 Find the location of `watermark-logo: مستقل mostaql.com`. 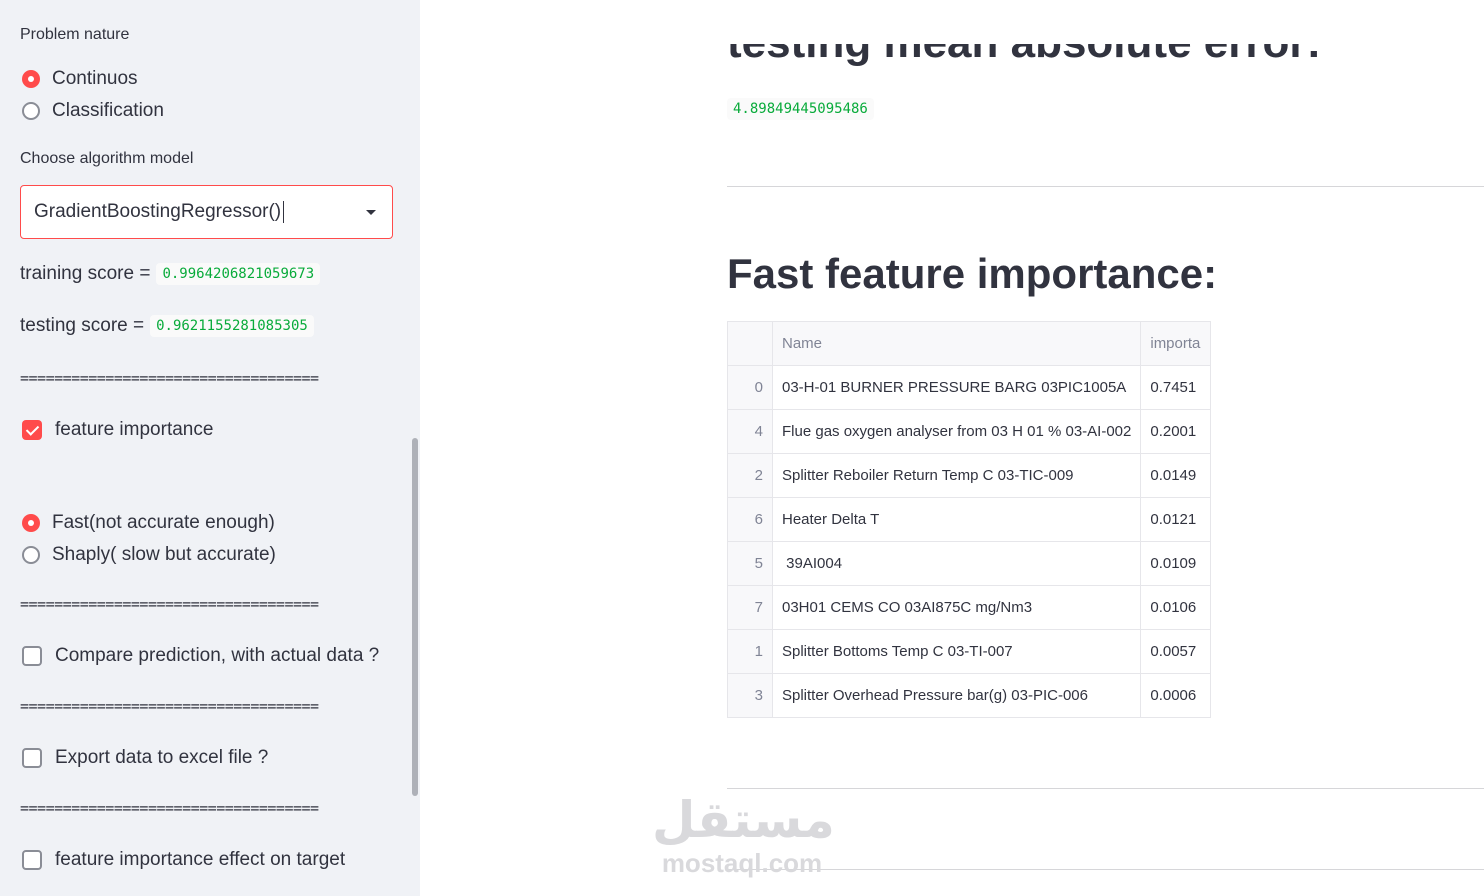

watermark-logo: مستقل mostaql.com is located at coordinates (743, 834).